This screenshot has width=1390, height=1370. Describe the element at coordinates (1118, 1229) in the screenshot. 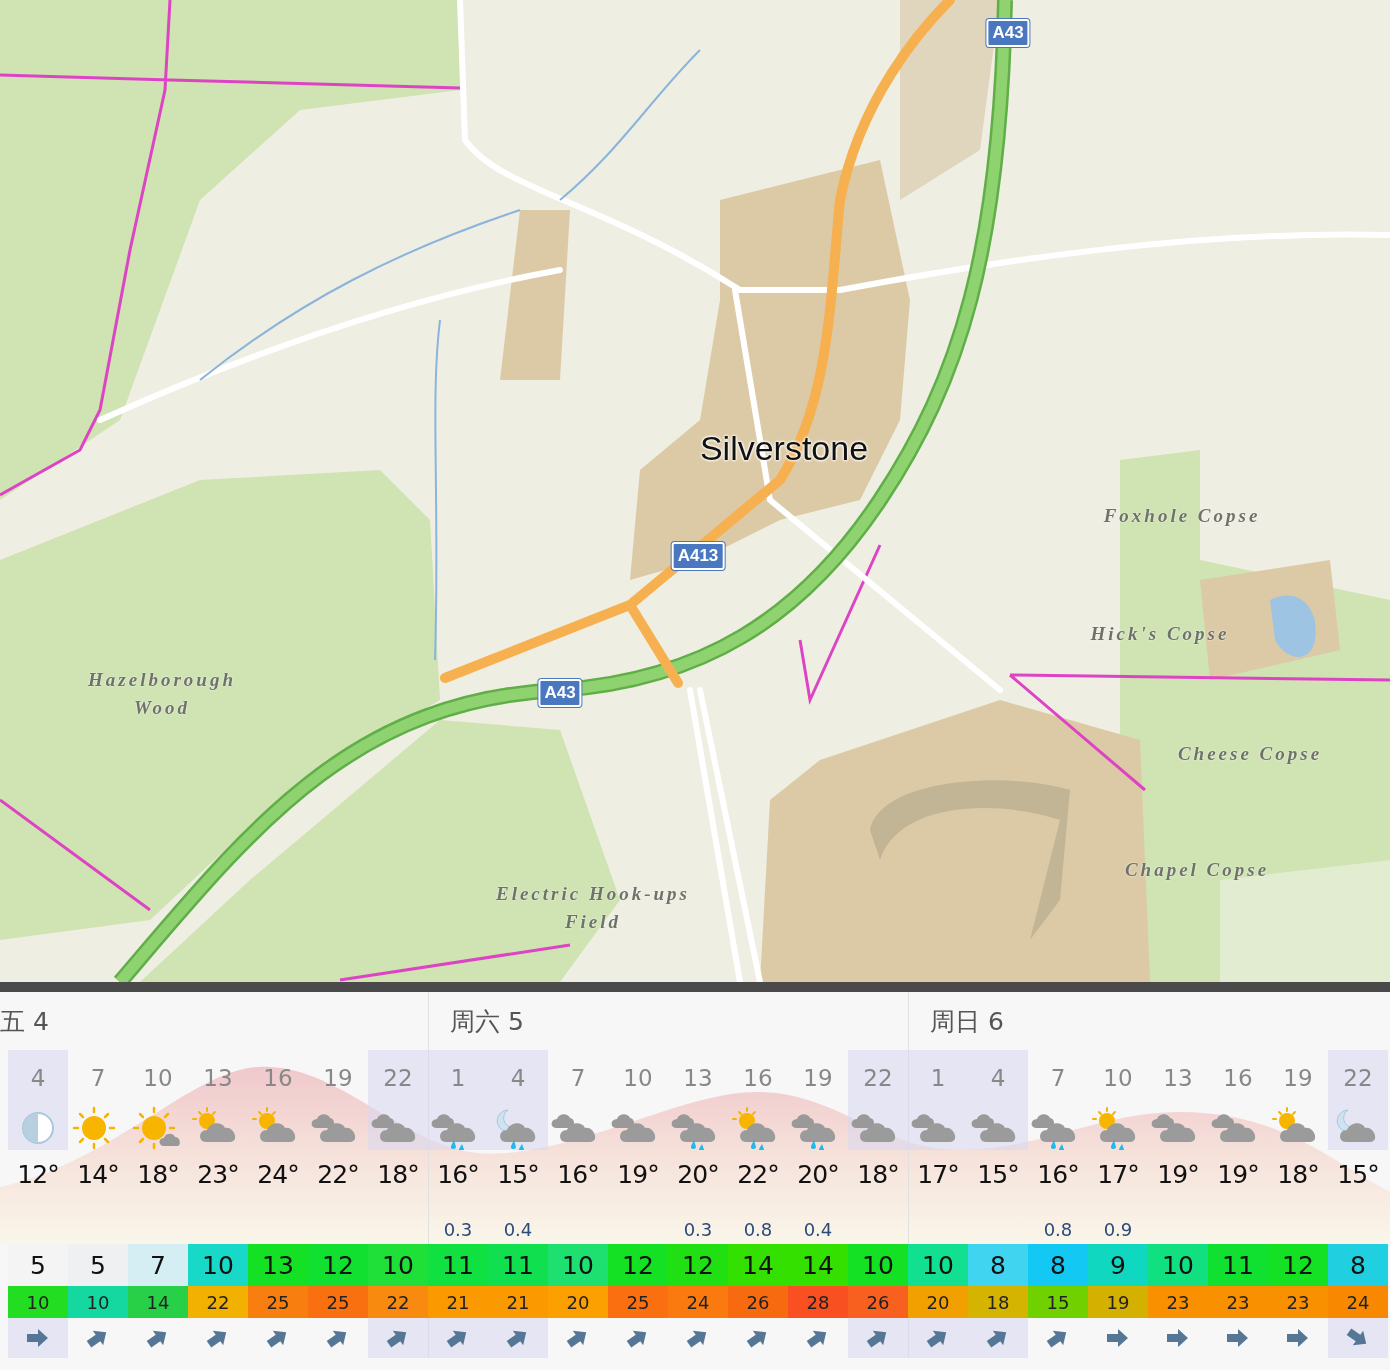

I see `precipitation: 0.9` at that location.